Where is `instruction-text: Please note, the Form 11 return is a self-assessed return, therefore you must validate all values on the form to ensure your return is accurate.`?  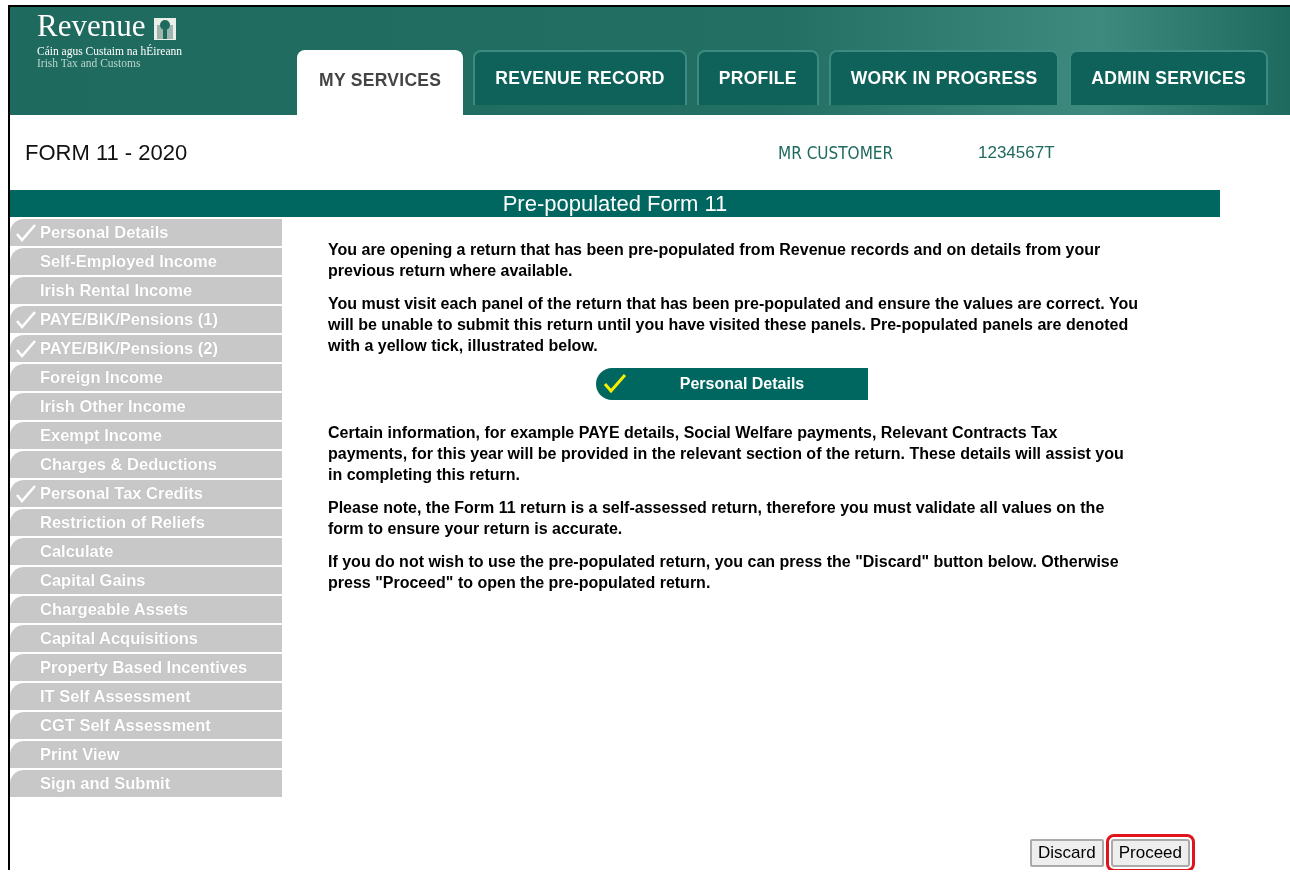 instruction-text: Please note, the Form 11 return is a self-assessed return, therefore you must validate all values on the form to ensure your return is accurate. is located at coordinates (717, 518).